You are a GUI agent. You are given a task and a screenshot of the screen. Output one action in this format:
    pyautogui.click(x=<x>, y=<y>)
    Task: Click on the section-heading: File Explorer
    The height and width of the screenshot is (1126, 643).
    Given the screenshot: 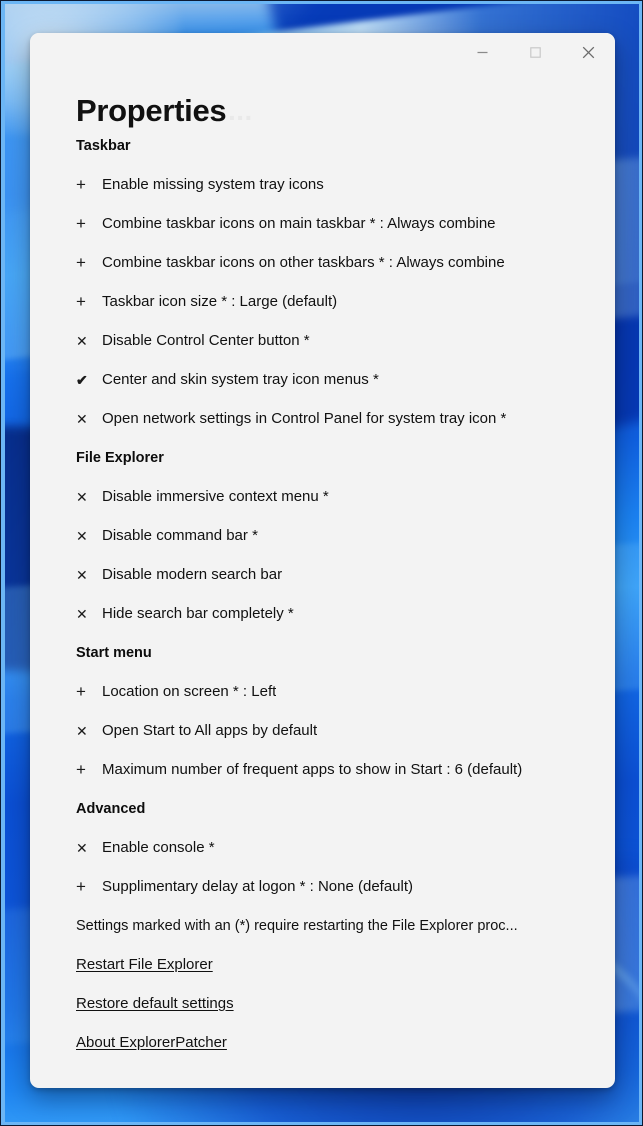 What is the action you would take?
    pyautogui.click(x=120, y=457)
    